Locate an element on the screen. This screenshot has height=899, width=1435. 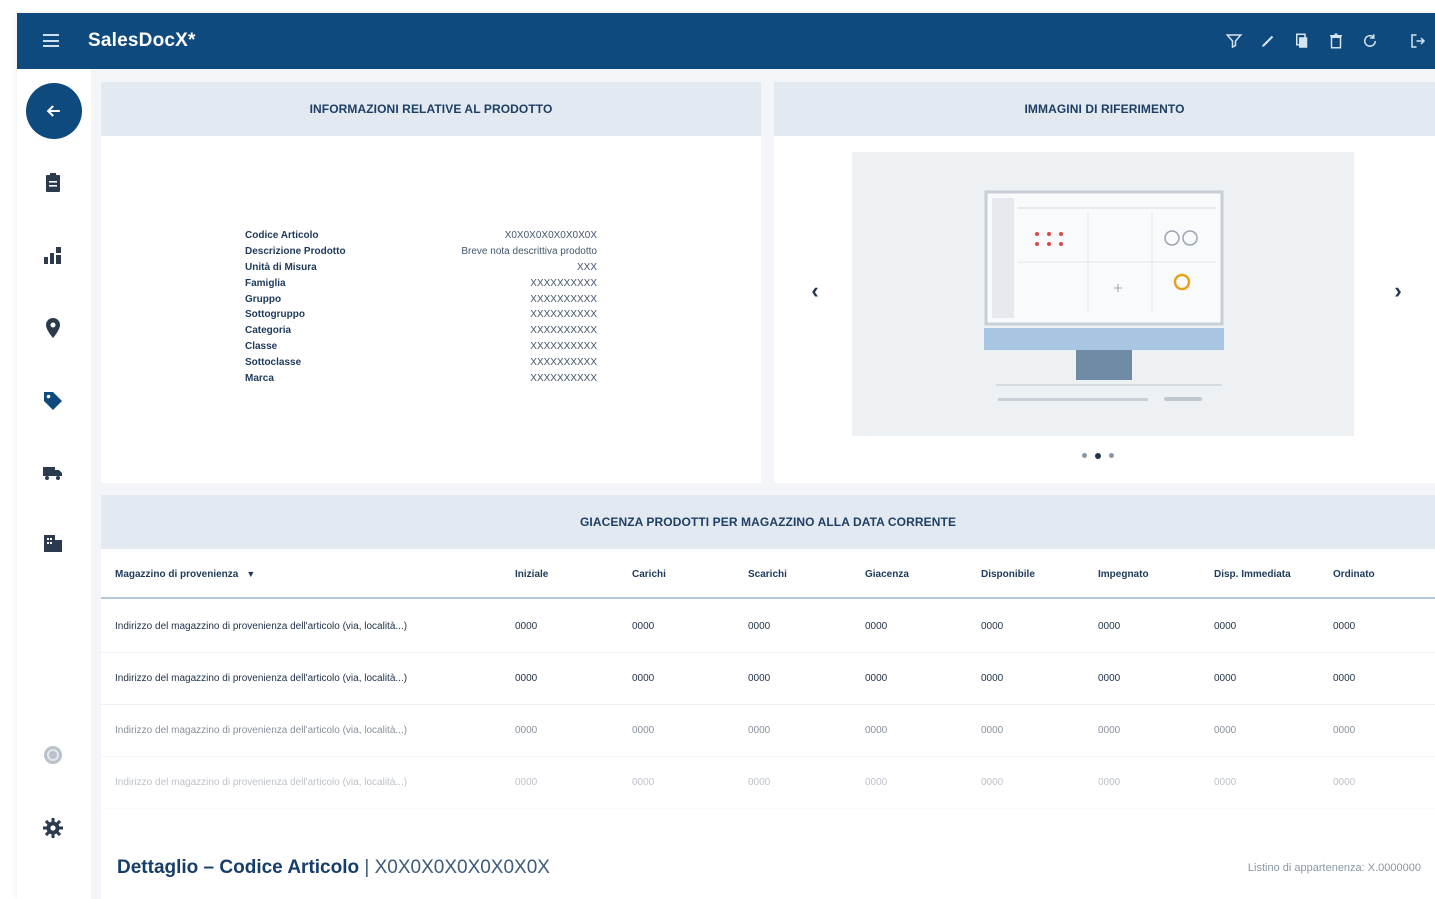
back-arrow-icon is located at coordinates (53, 111).